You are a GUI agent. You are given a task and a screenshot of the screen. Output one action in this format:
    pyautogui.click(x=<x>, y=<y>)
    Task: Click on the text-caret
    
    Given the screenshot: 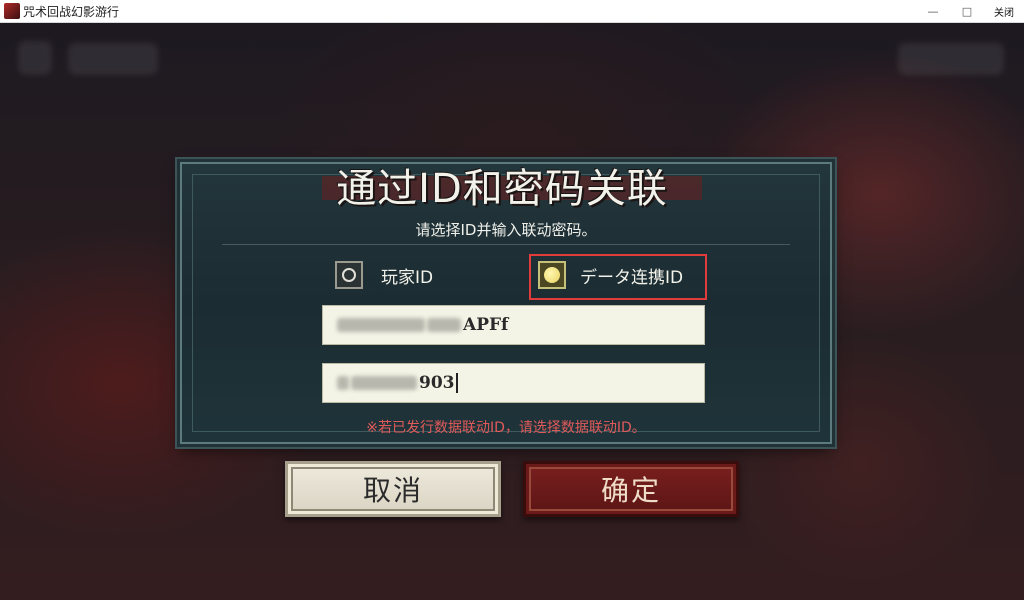 What is the action you would take?
    pyautogui.click(x=456, y=383)
    